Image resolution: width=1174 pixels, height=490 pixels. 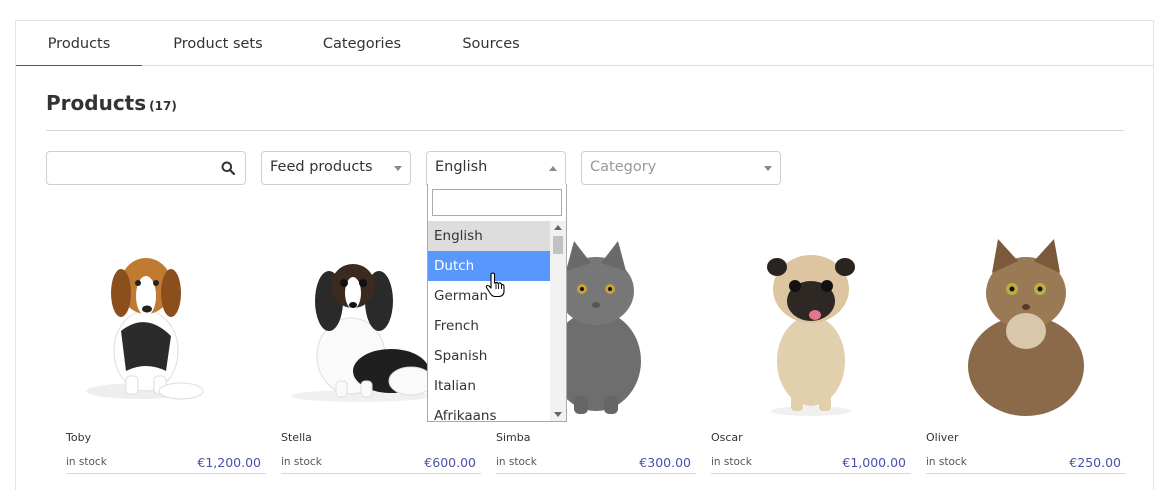 I want to click on product-name: Simba, so click(x=513, y=437).